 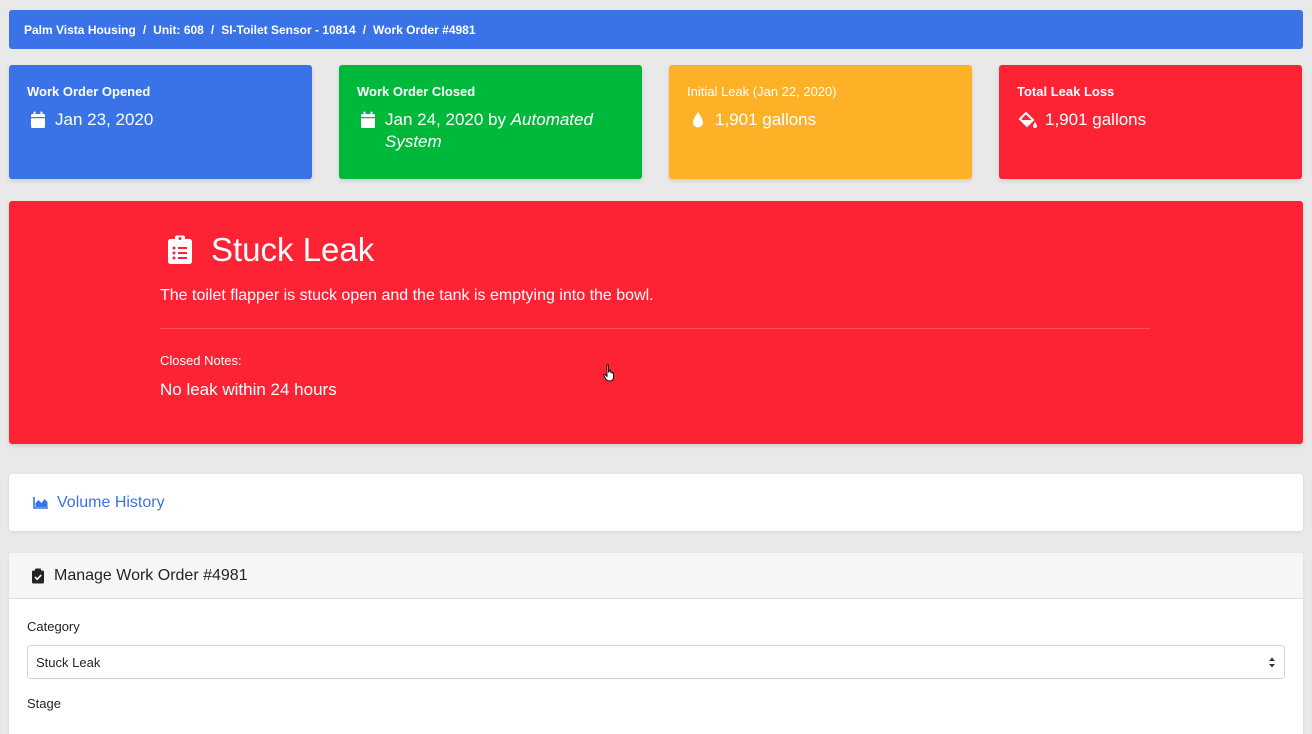 What do you see at coordinates (178, 30) in the screenshot?
I see `breadcrumb-unit: Unit: 608` at bounding box center [178, 30].